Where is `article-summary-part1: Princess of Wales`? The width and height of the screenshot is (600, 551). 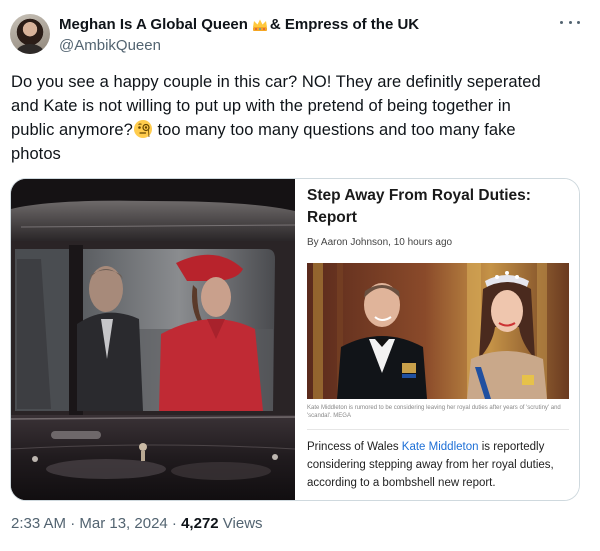 article-summary-part1: Princess of Wales is located at coordinates (354, 447).